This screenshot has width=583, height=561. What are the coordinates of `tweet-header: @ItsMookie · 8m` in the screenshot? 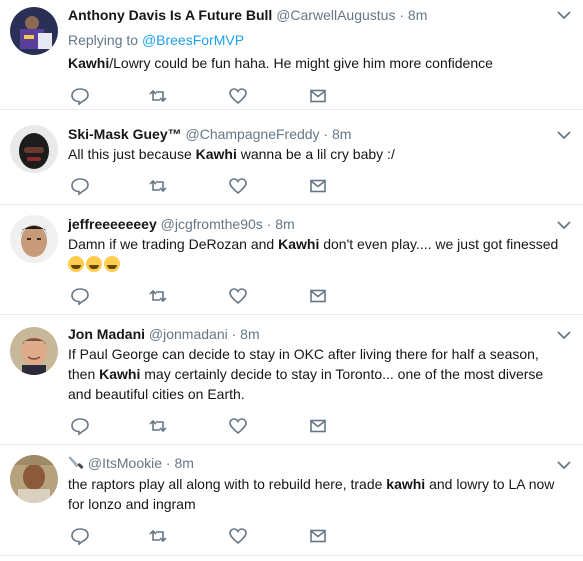 It's located at (131, 463).